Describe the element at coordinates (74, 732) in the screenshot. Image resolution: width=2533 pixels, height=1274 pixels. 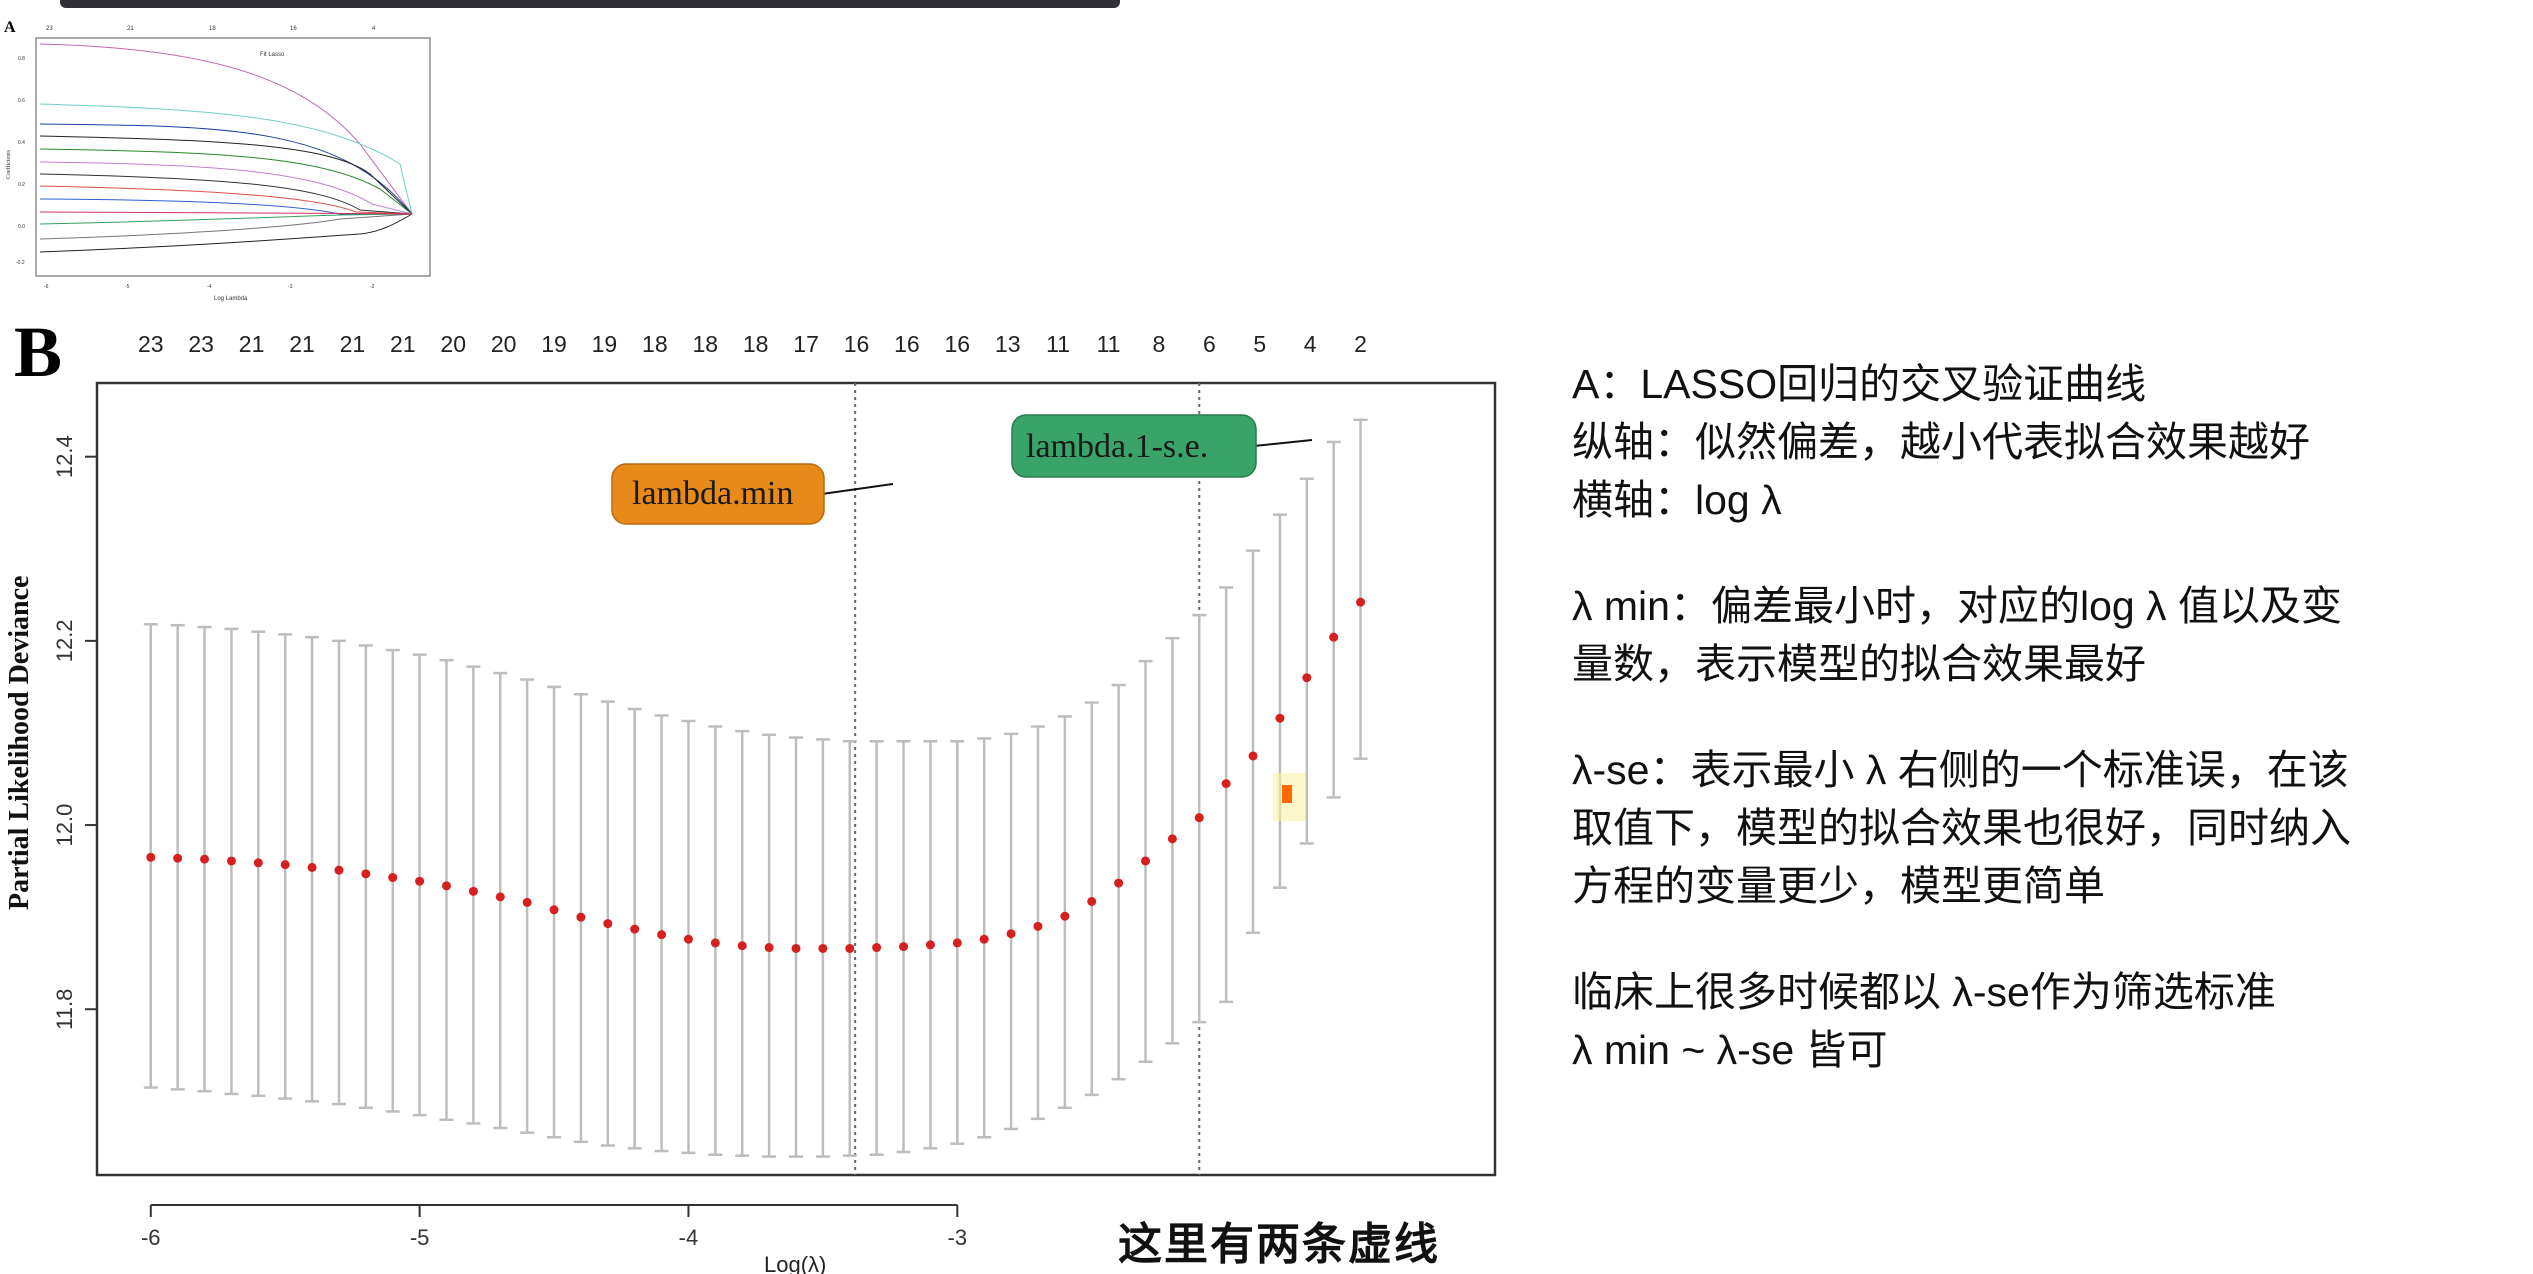
I see `panel-b-y-axis: 11.8 12.0 12.2 12.4` at that location.